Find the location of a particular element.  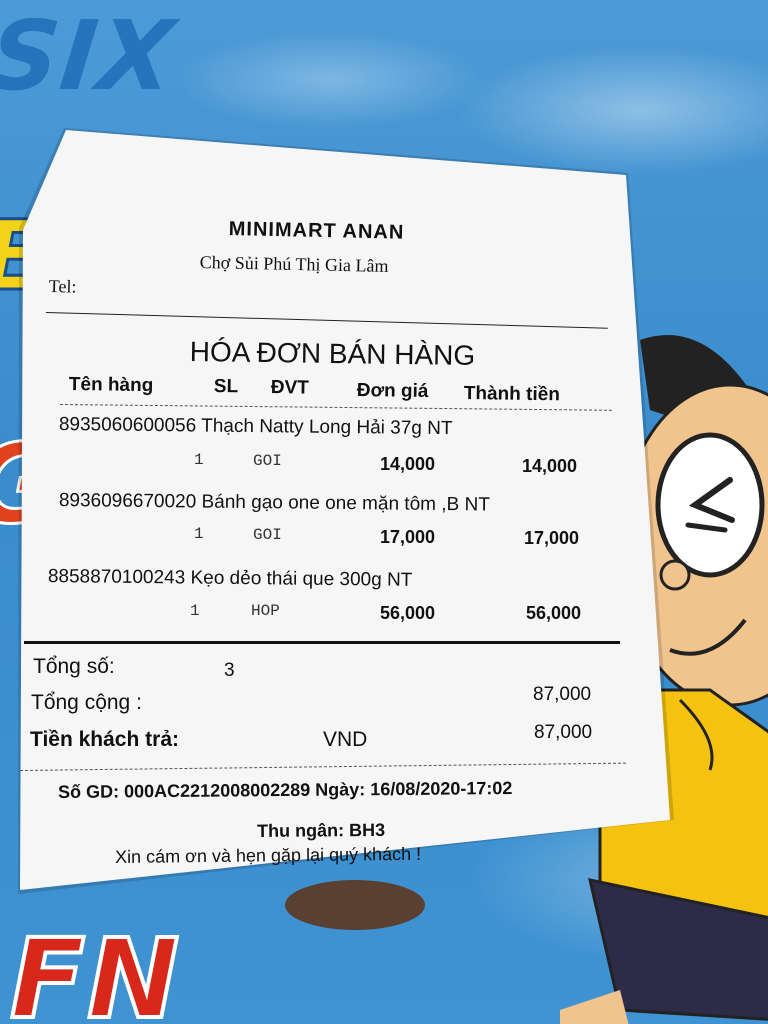

poster-text-bottom: FN is located at coordinates (95, 968).